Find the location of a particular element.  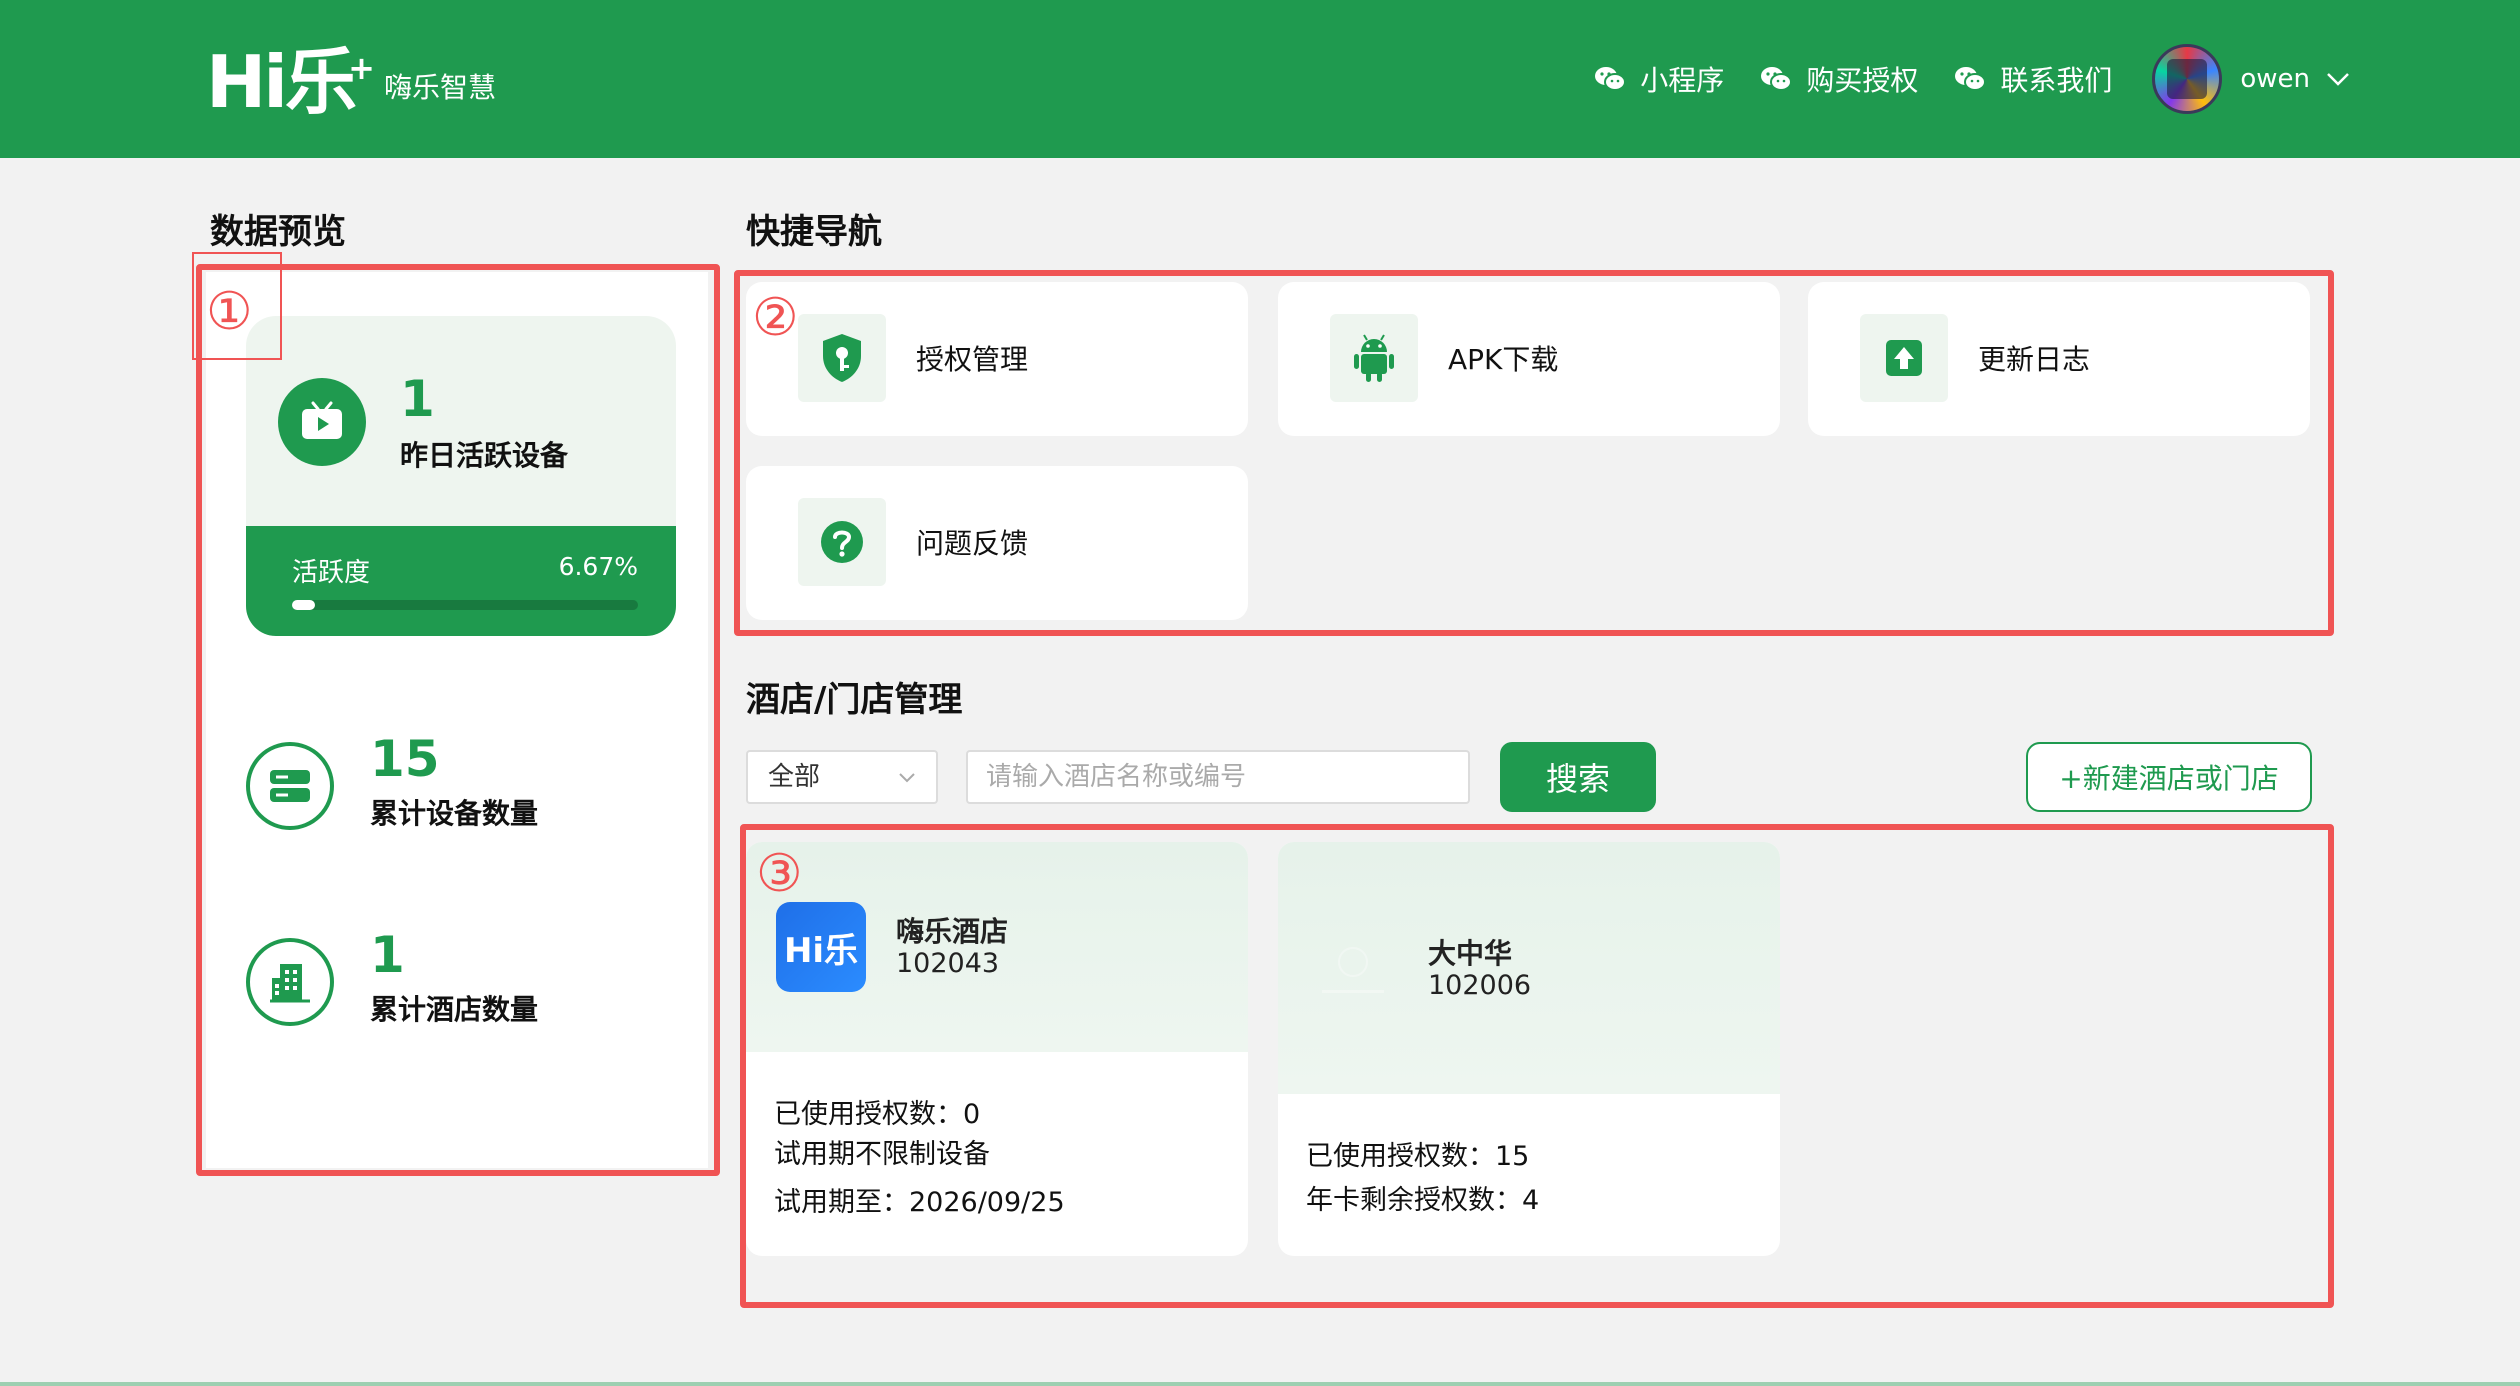

shield-key-icon is located at coordinates (842, 358).